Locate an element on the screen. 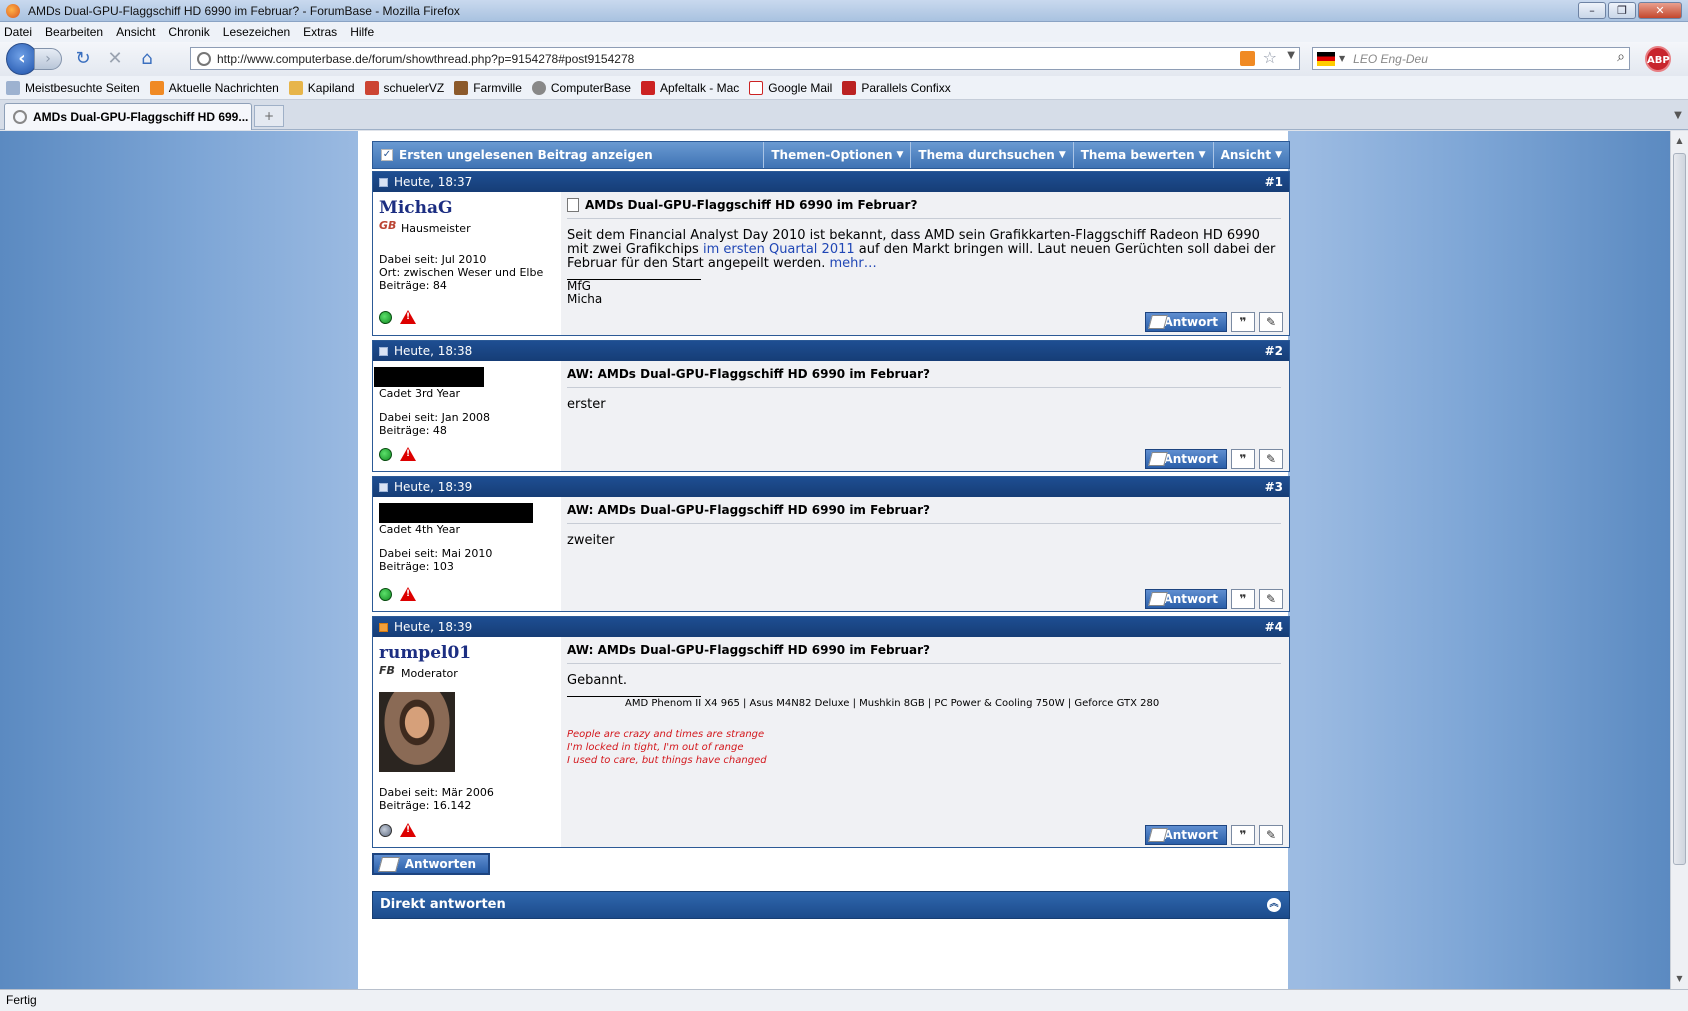  menu-lesezeichen: Lesezeichen is located at coordinates (256, 32).